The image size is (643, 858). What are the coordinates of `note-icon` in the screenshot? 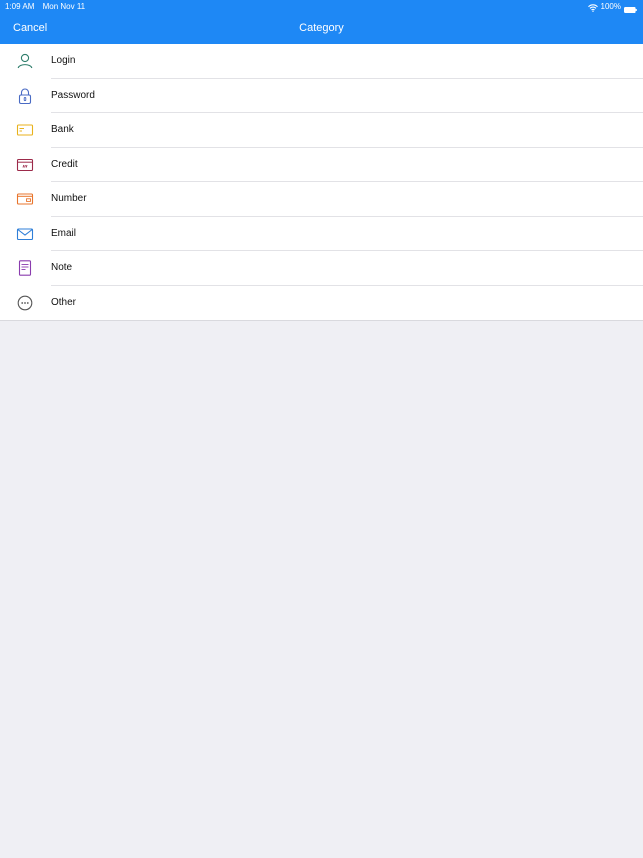 It's located at (25, 268).